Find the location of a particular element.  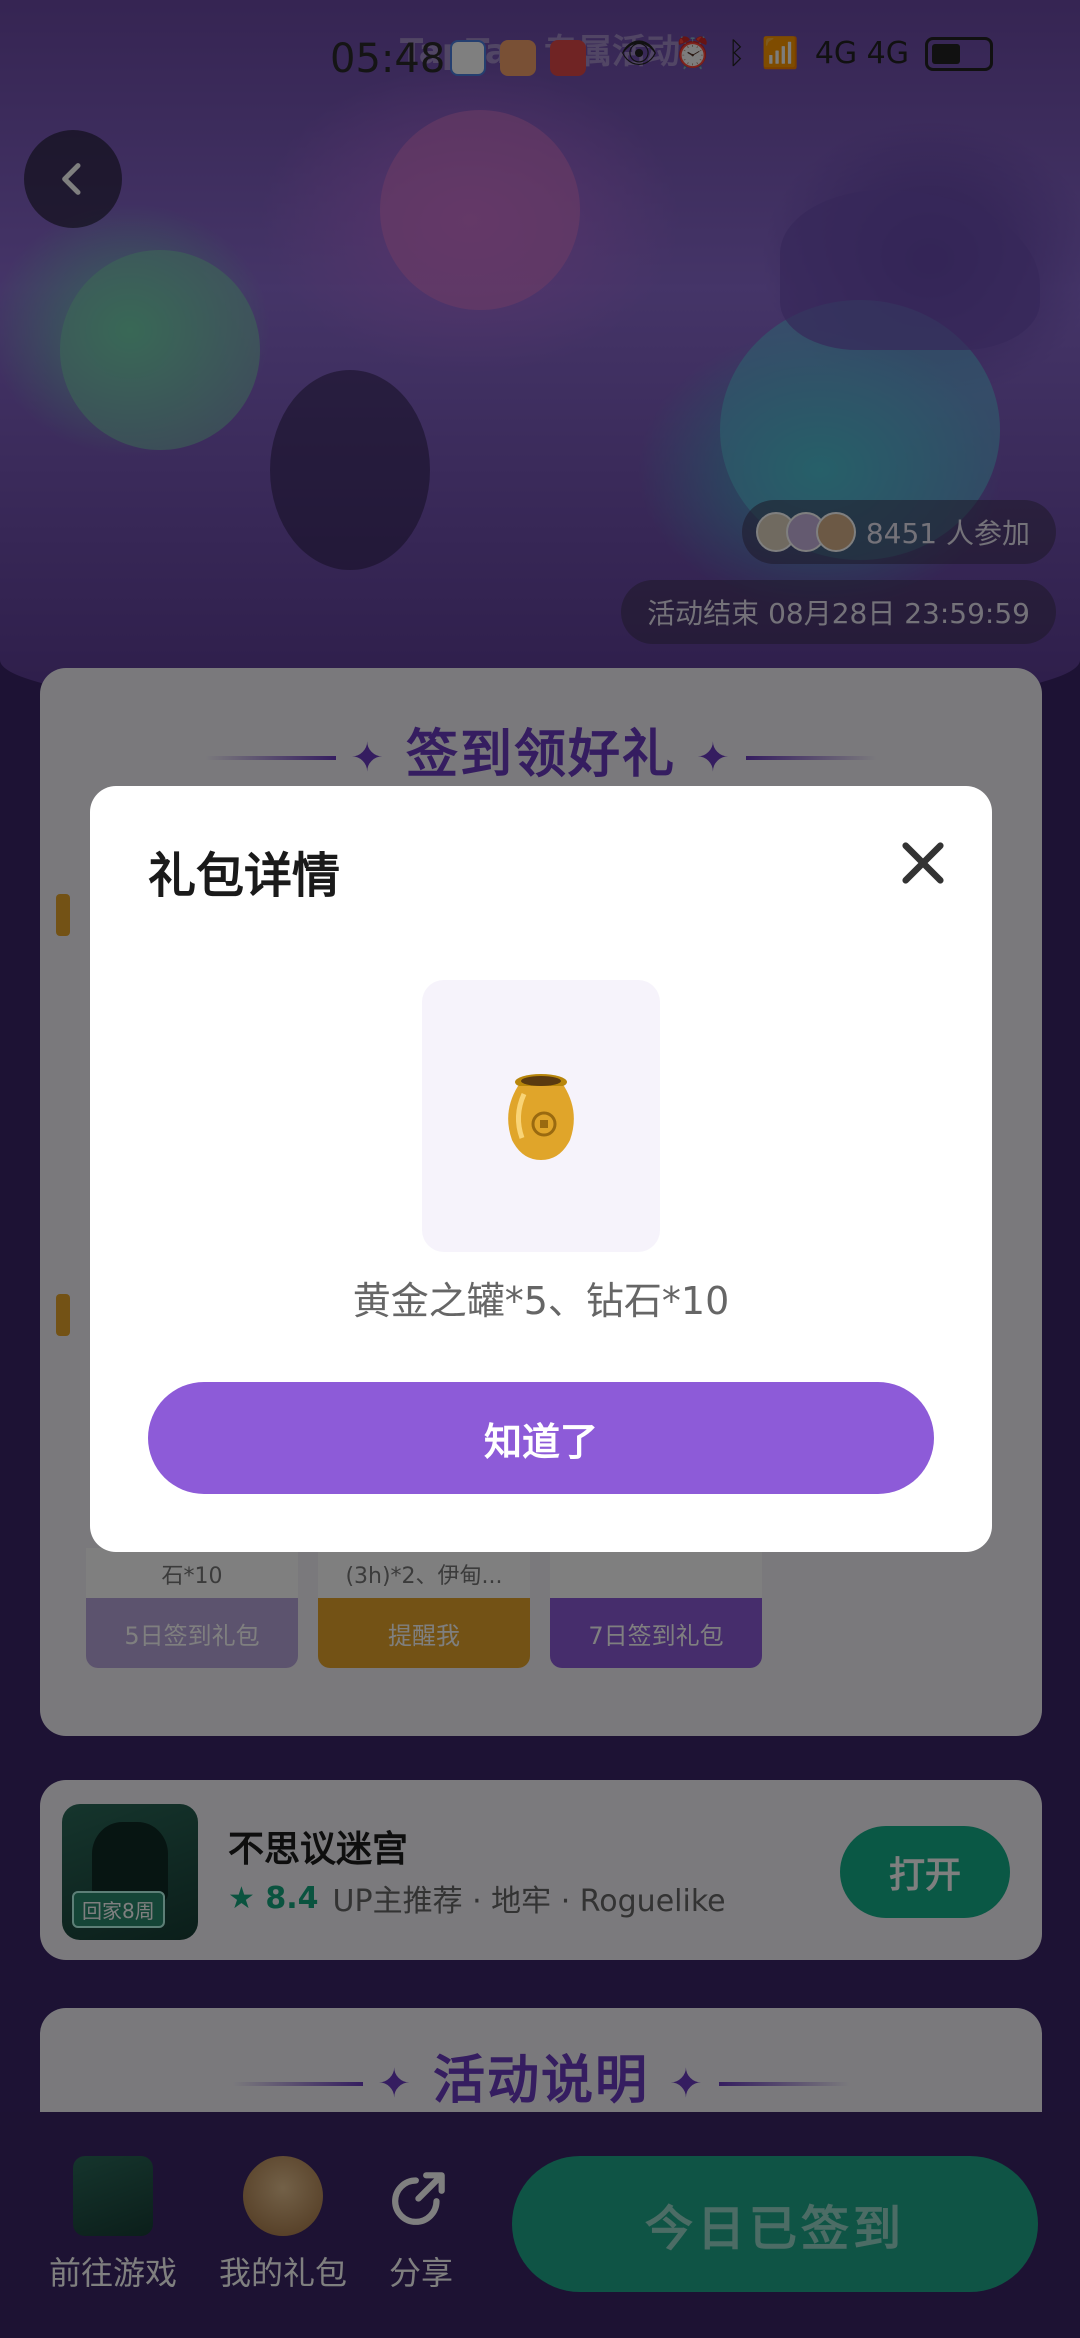

close-button is located at coordinates (923, 863).